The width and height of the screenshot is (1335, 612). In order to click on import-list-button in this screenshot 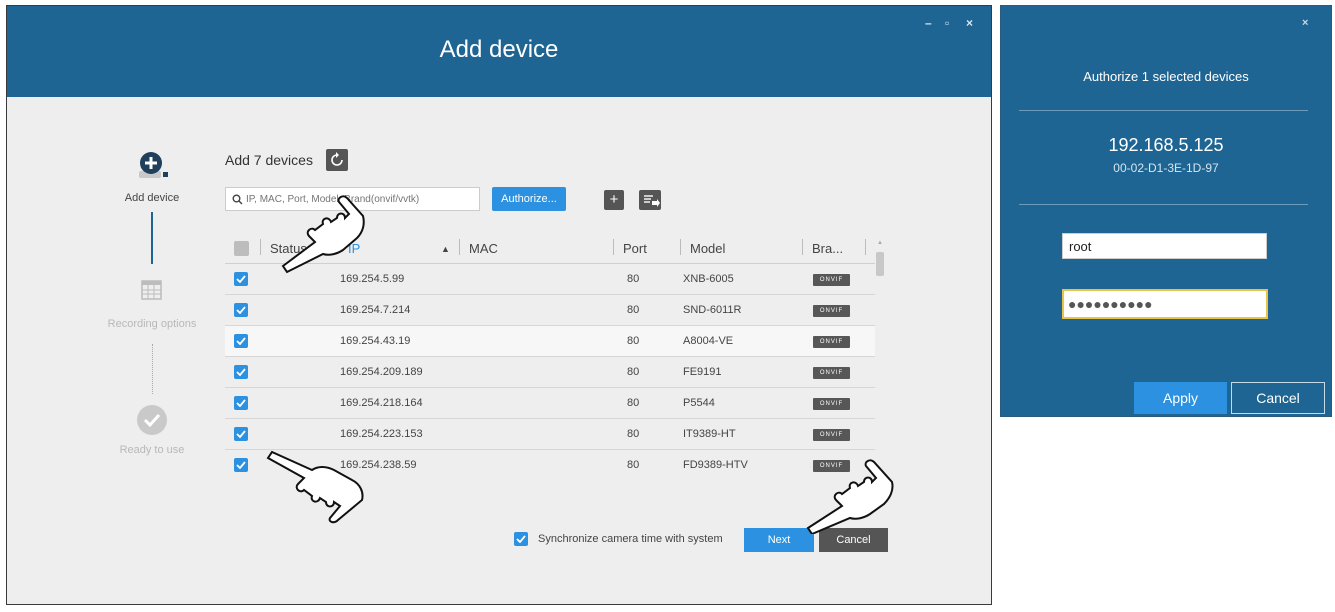, I will do `click(650, 200)`.